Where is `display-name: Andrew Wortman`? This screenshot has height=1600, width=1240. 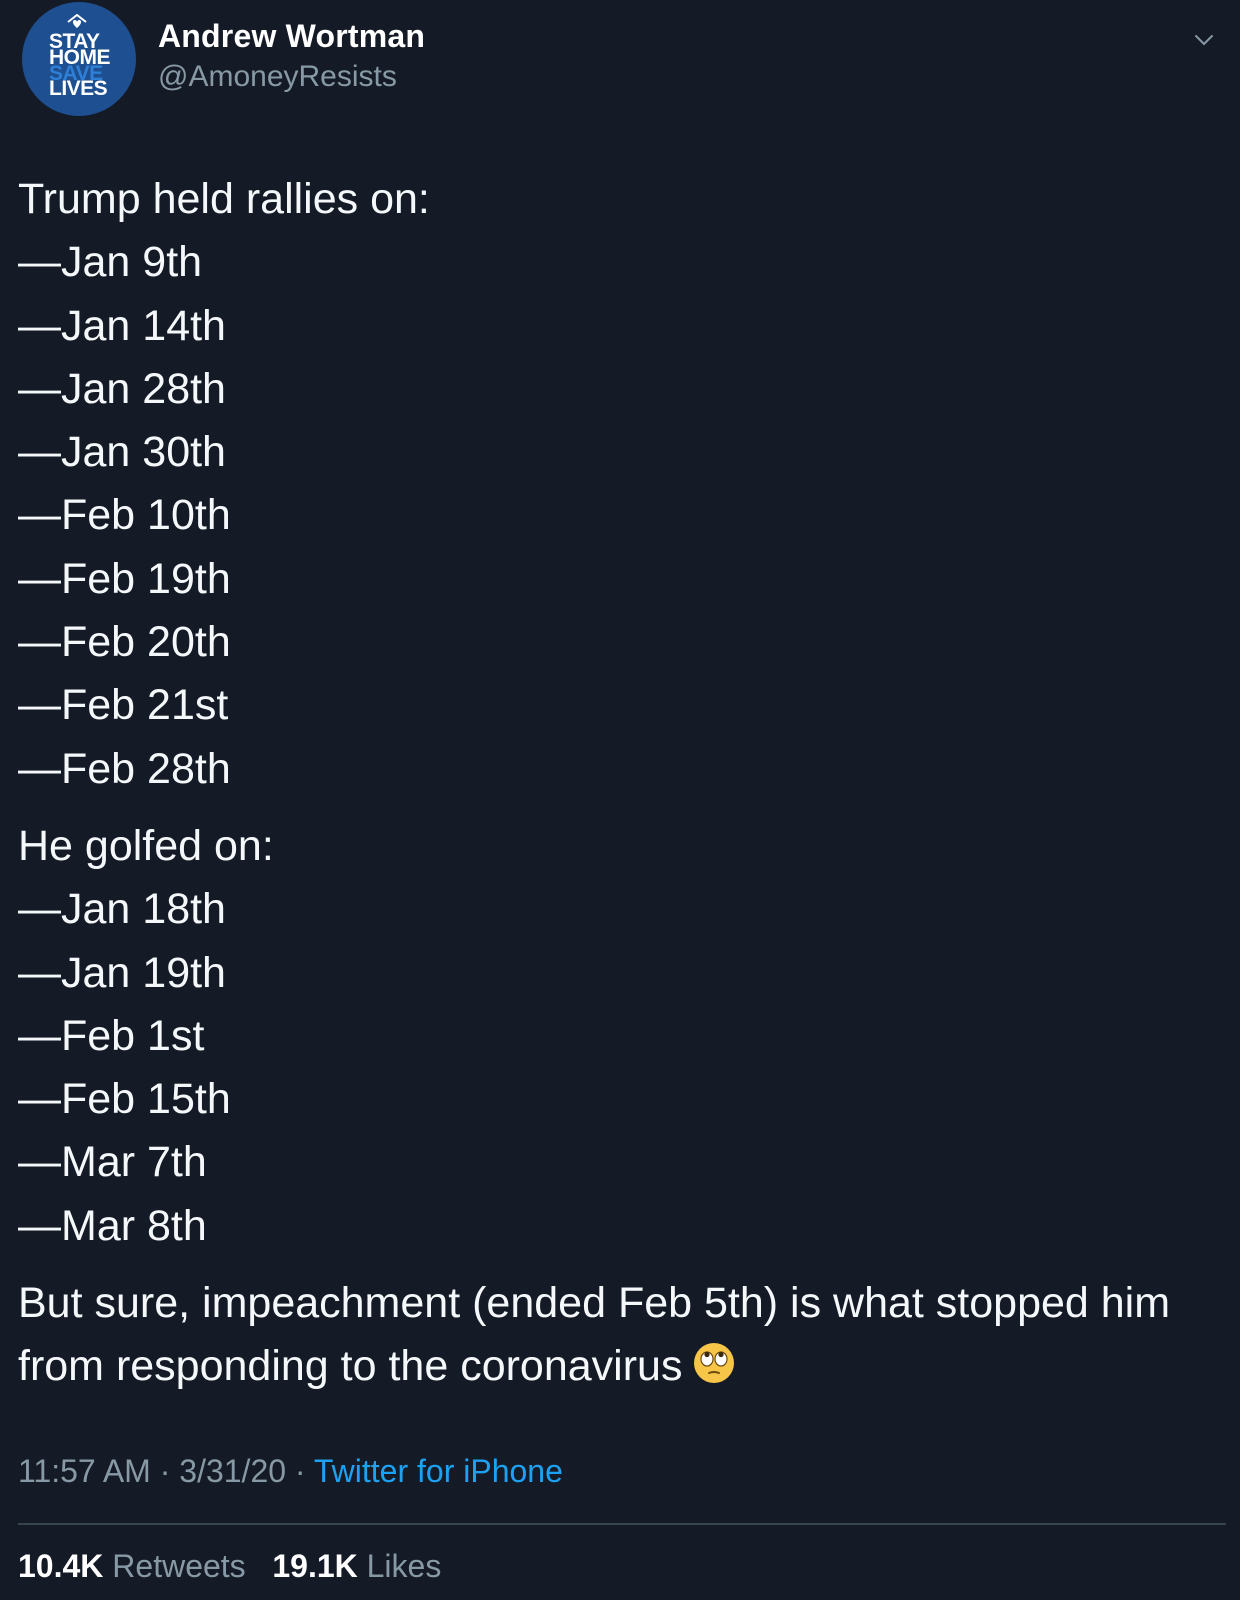 display-name: Andrew Wortman is located at coordinates (291, 36).